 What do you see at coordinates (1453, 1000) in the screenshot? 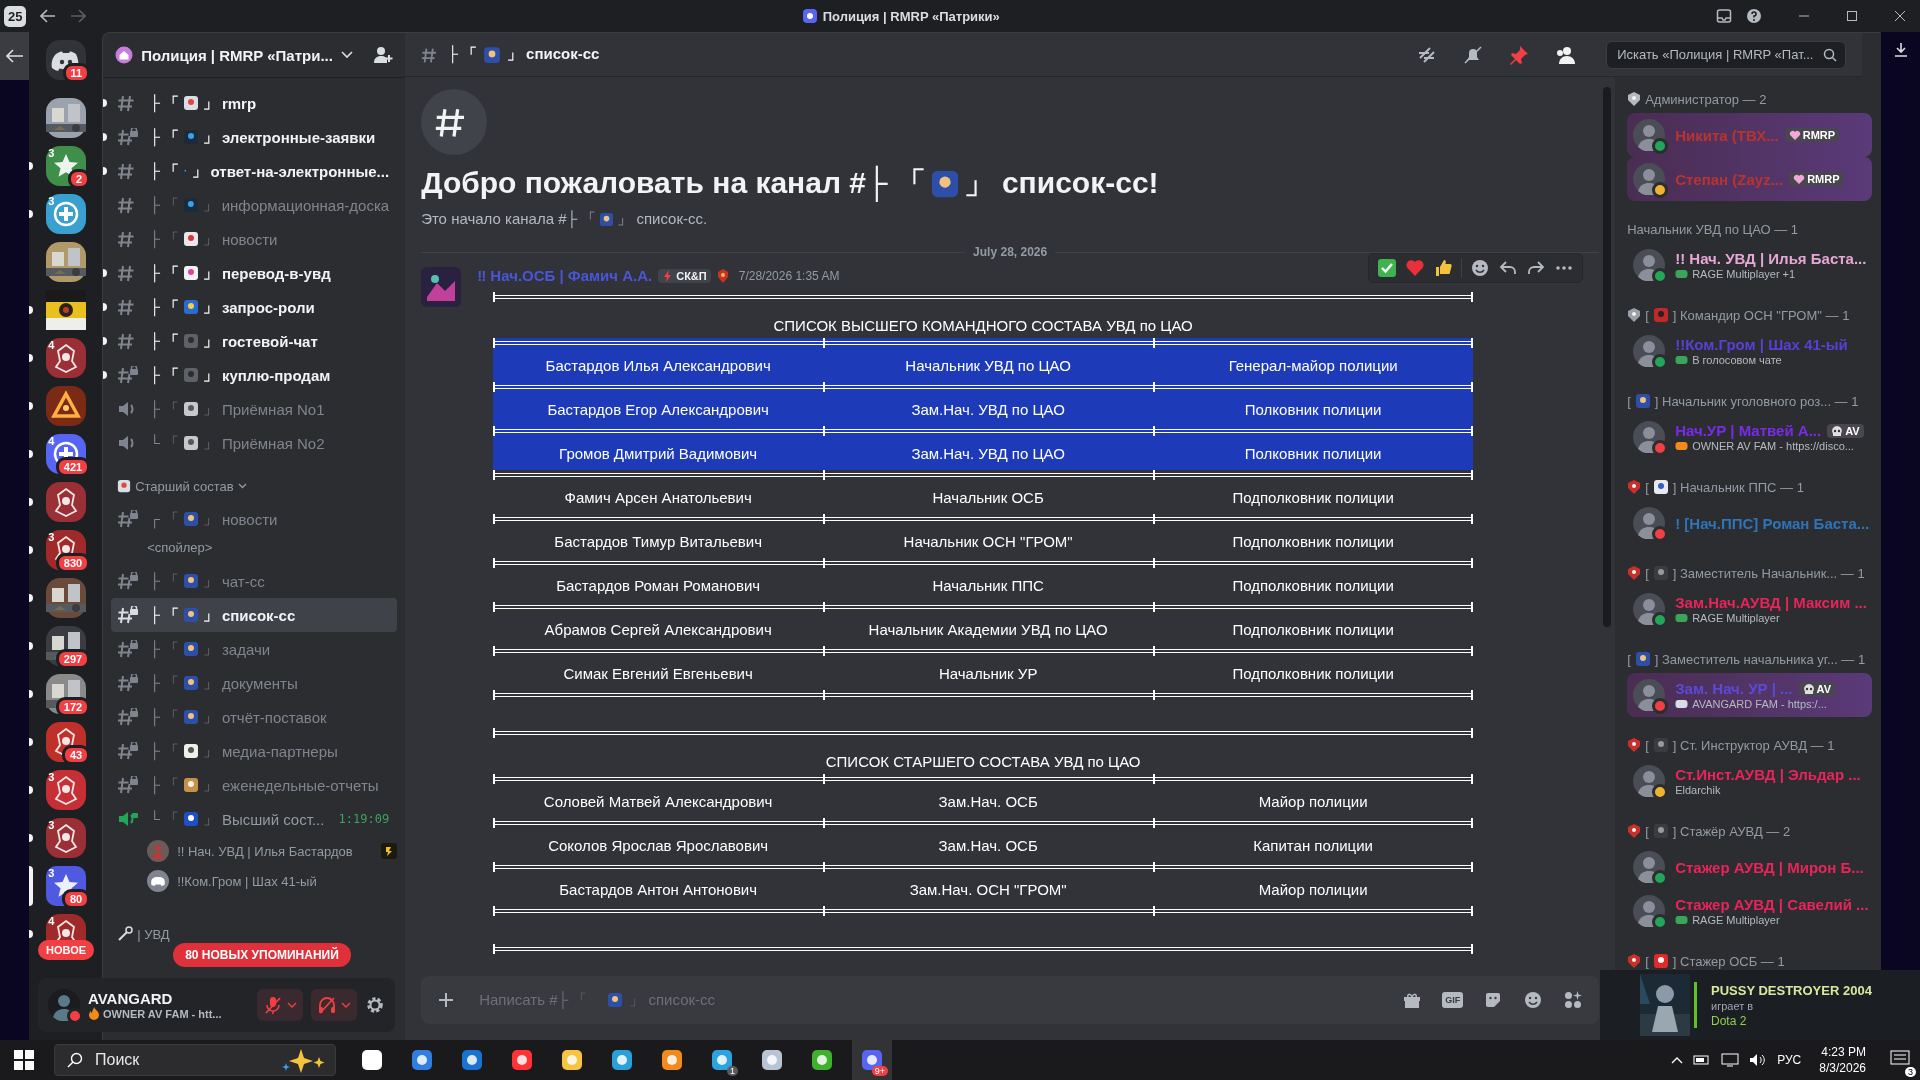
I see `gif-button: GIF` at bounding box center [1453, 1000].